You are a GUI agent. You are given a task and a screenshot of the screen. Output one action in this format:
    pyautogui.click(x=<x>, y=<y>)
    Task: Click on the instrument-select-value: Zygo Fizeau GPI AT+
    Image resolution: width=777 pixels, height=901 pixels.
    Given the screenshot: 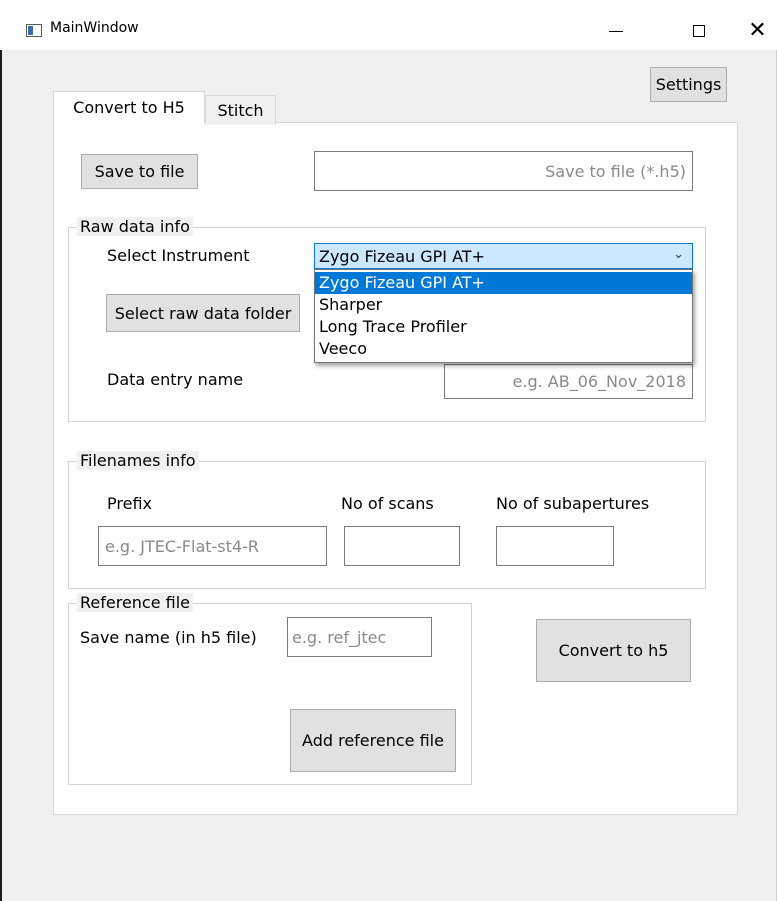 What is the action you would take?
    pyautogui.click(x=402, y=256)
    